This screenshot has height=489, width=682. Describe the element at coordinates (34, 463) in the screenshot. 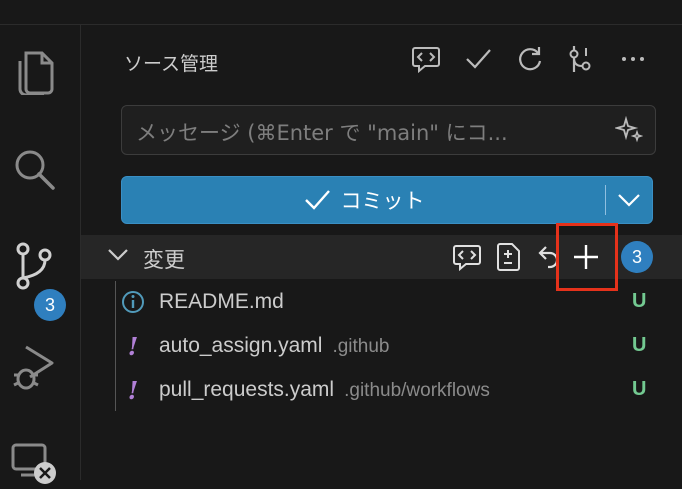

I see `remote-explorer-icon` at that location.